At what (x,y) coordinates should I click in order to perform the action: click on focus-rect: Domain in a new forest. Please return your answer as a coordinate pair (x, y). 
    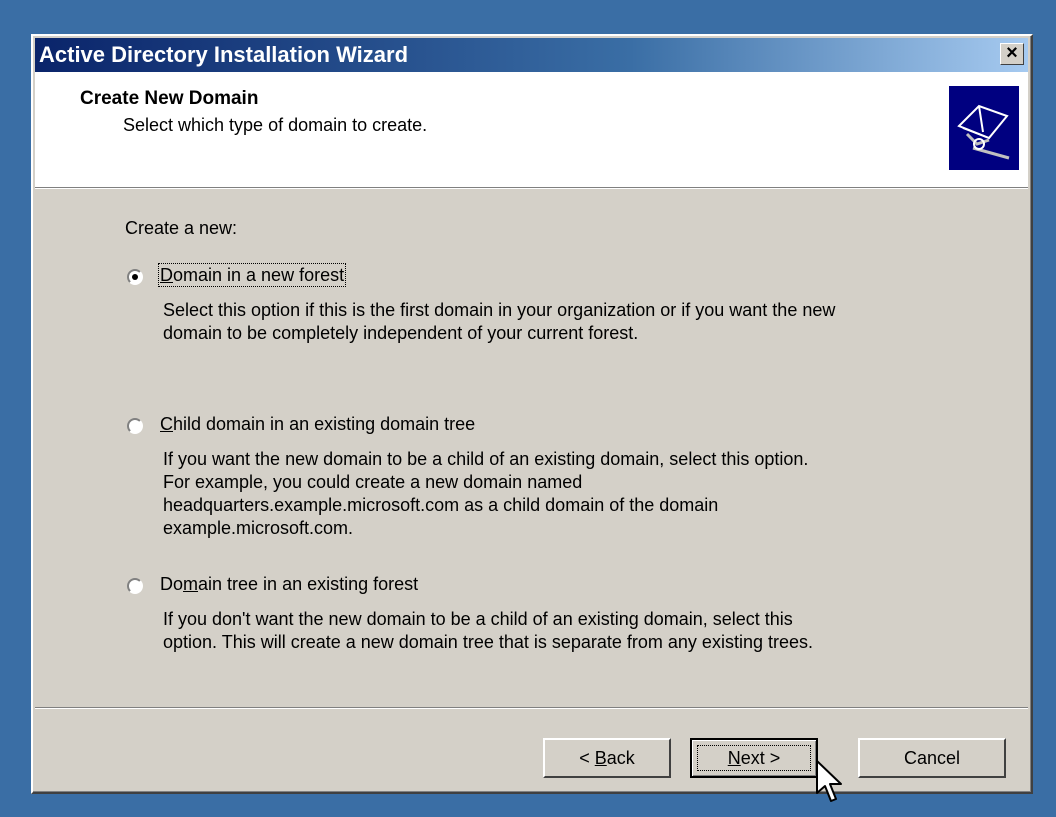
    Looking at the image, I should click on (252, 275).